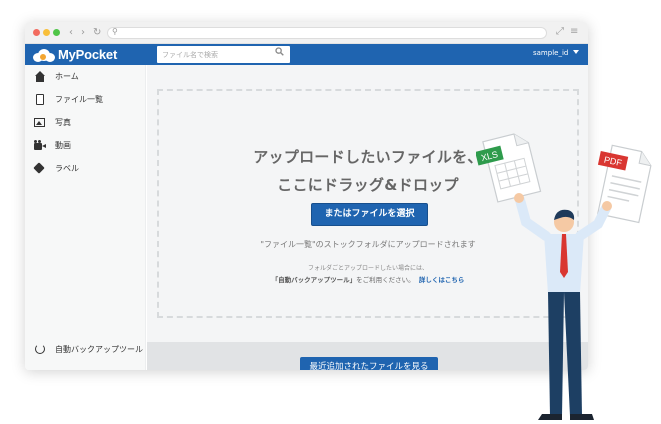  Describe the element at coordinates (574, 31) in the screenshot. I see `browser-menu-icon: ≡` at that location.